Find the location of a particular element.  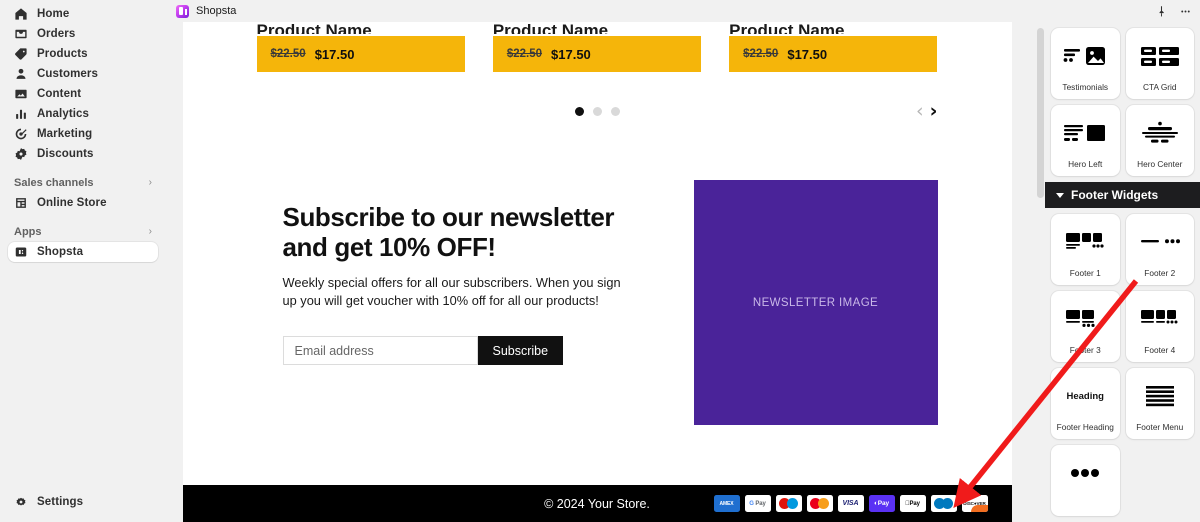

sidebar-item-label: Customers is located at coordinates (67, 74).